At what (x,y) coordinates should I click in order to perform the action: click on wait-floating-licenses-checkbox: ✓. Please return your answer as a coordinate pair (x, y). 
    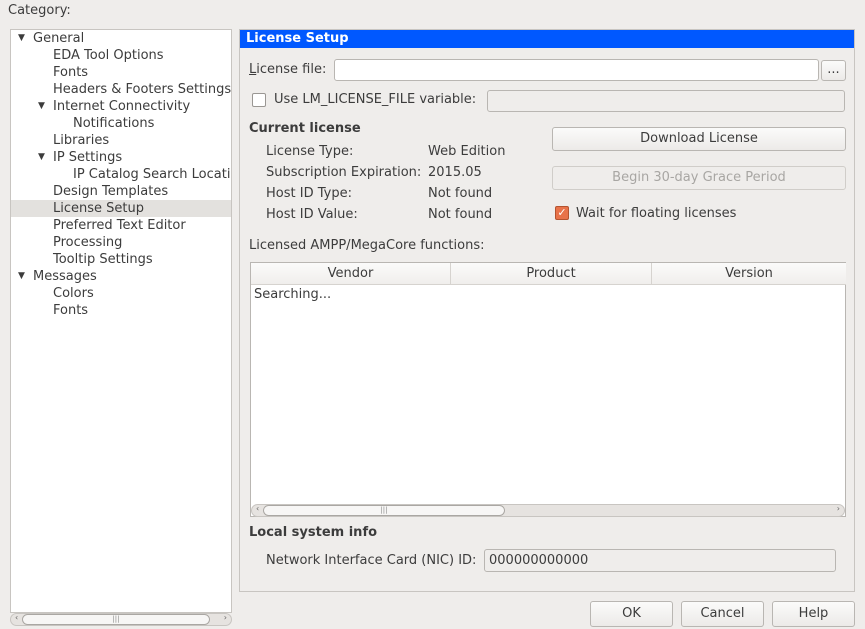
    Looking at the image, I should click on (562, 213).